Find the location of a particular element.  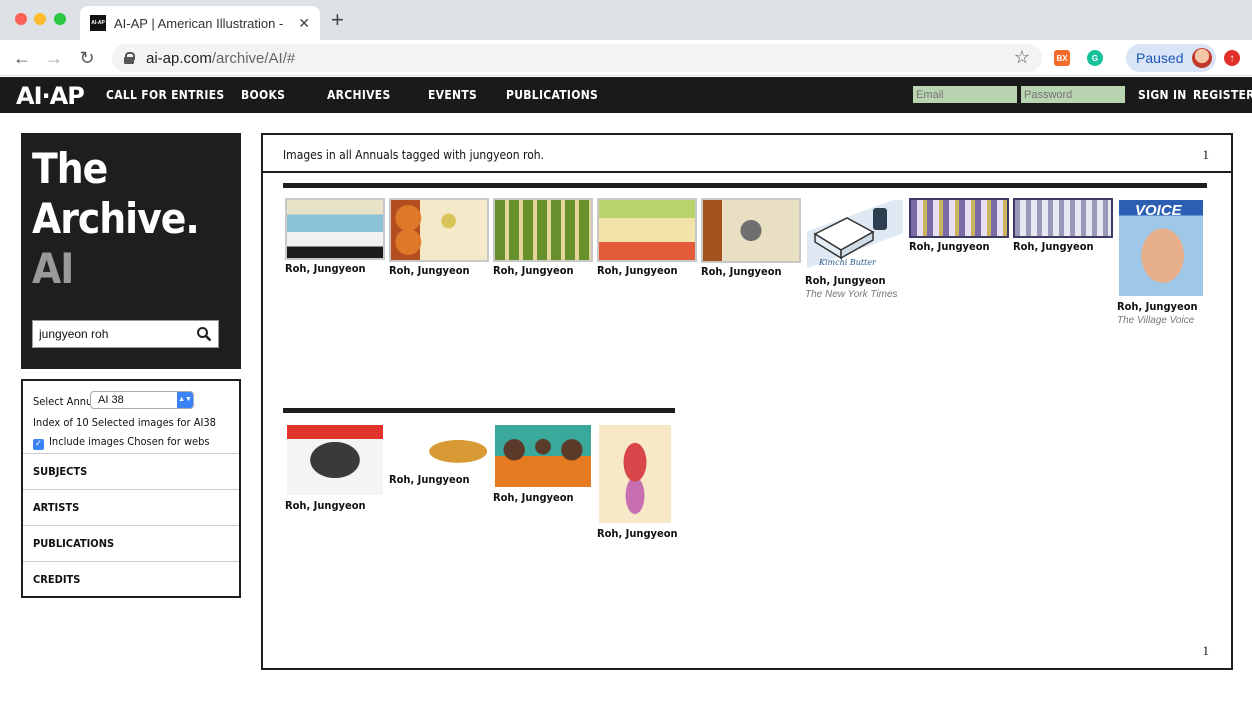

archive-title-panel: The Archive. AI is located at coordinates (131, 251).